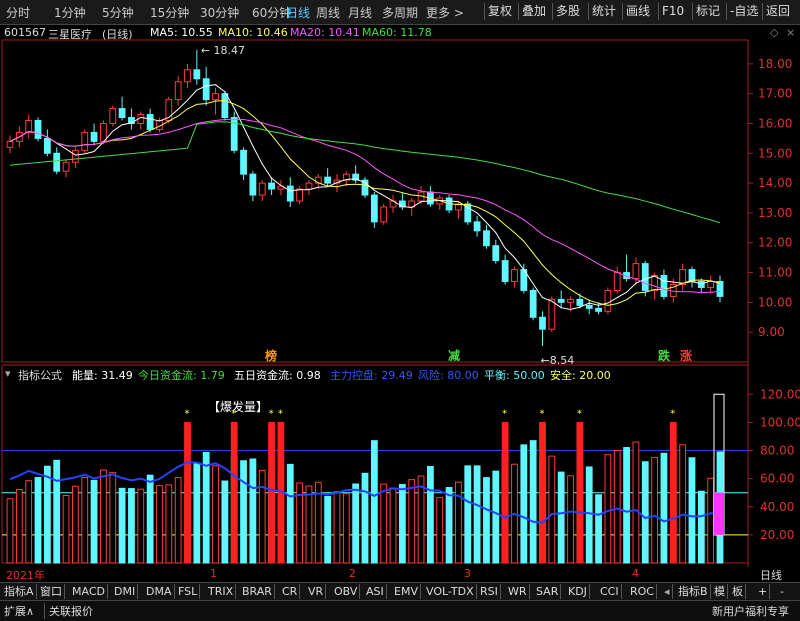 This screenshot has height=621, width=800. What do you see at coordinates (40, 375) in the screenshot?
I see `indicator-name: 指标公式` at bounding box center [40, 375].